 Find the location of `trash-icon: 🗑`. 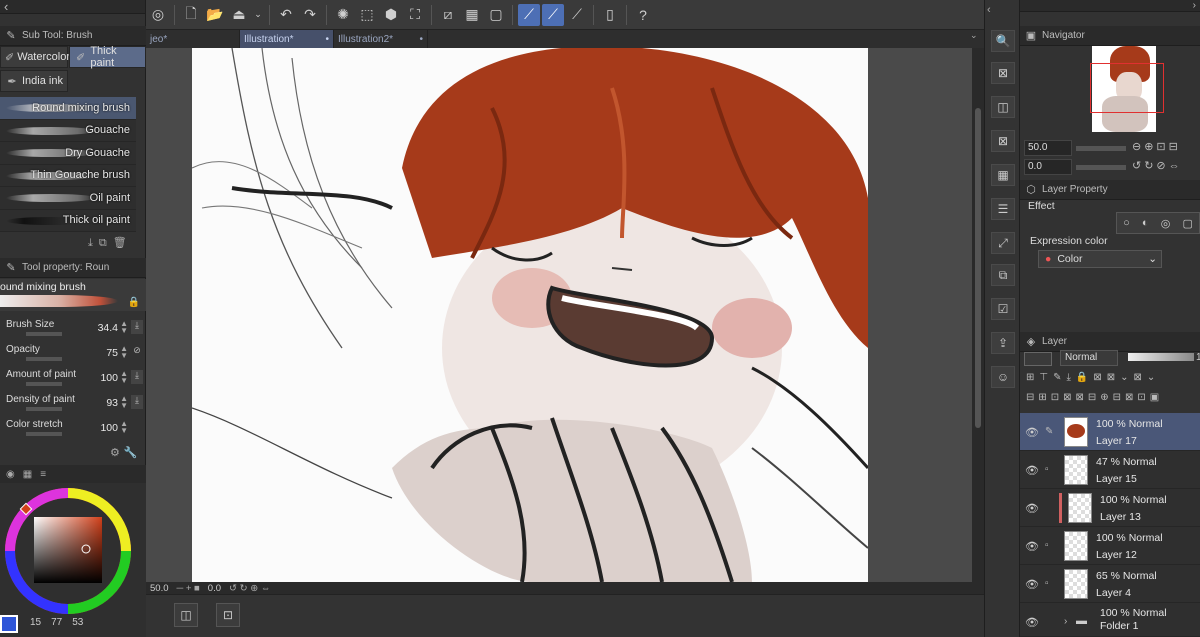

trash-icon: 🗑 is located at coordinates (123, 243).